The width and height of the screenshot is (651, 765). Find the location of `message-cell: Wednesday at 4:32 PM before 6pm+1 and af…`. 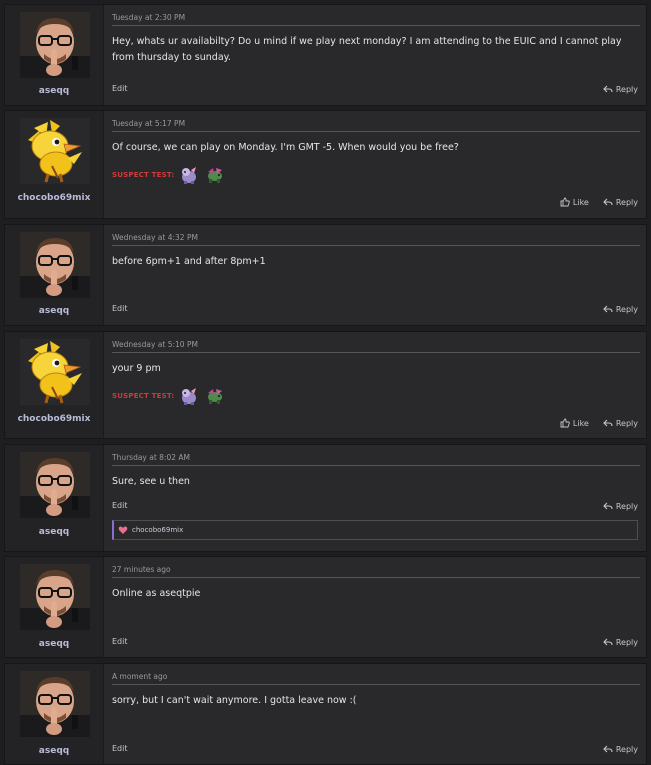

message-cell: Wednesday at 4:32 PM before 6pm+1 and af… is located at coordinates (375, 275).